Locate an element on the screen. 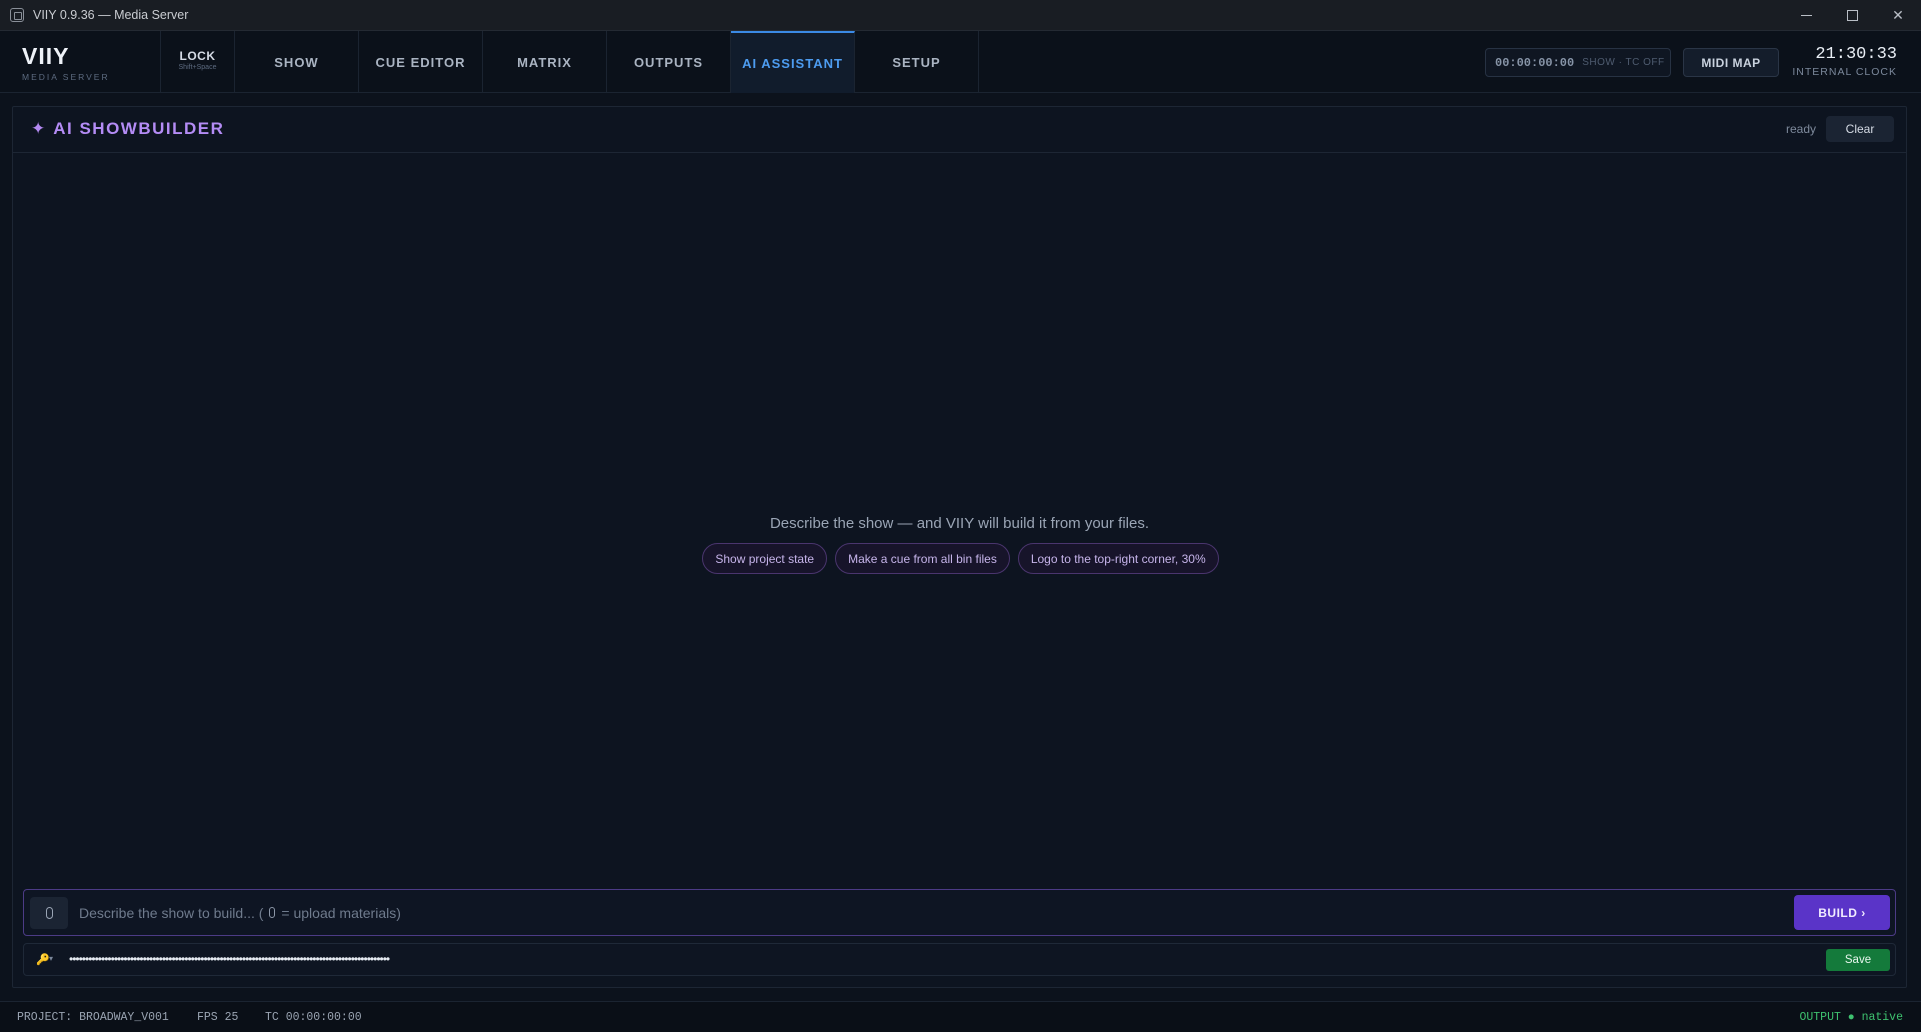 The image size is (1921, 1032). status-timecode: TC 00:00:00:00 is located at coordinates (313, 1017).